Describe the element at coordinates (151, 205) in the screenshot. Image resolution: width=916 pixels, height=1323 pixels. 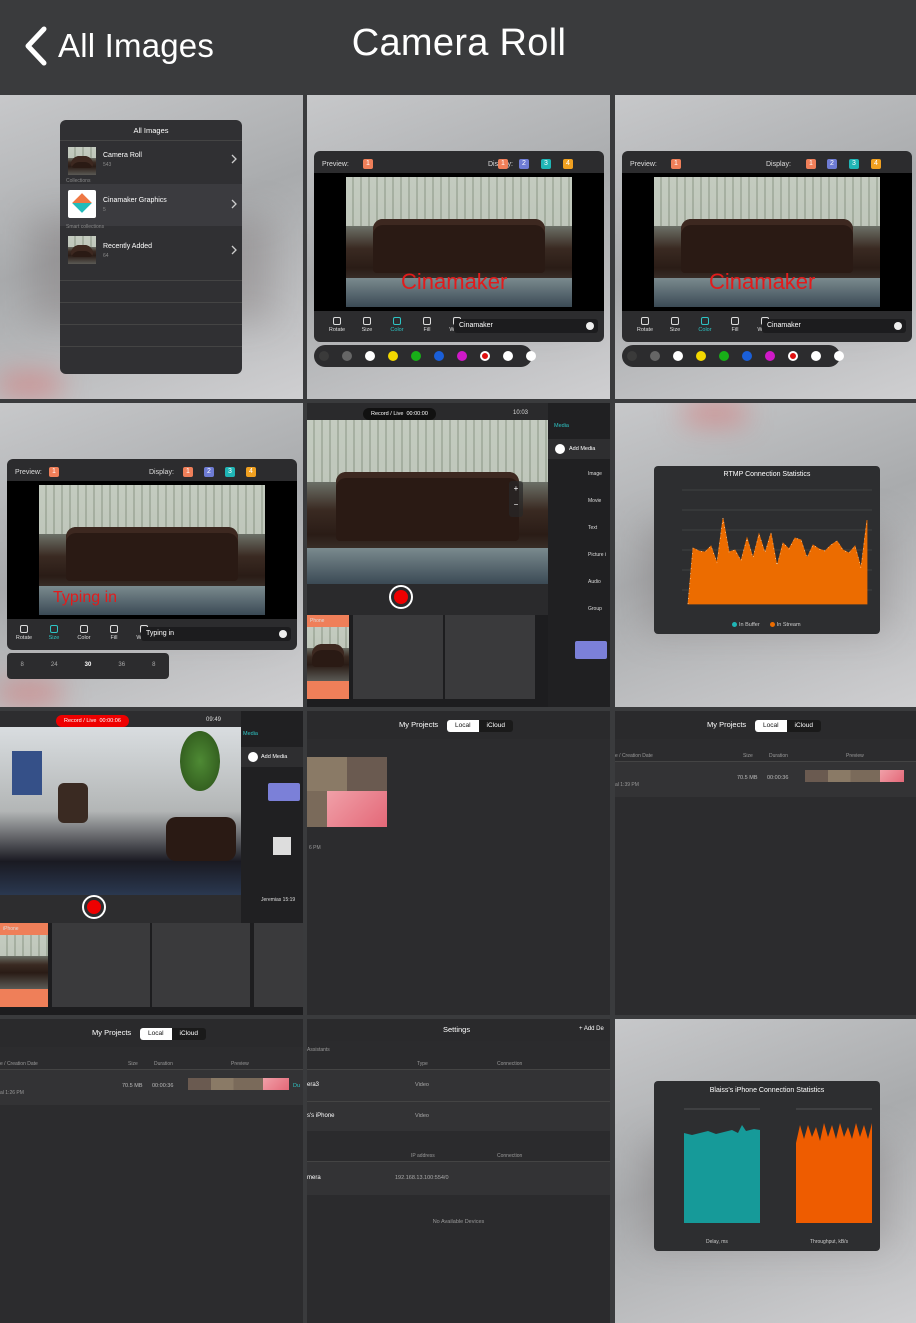
I see `menu-row-graphics: Cinamaker Graphics 5` at that location.